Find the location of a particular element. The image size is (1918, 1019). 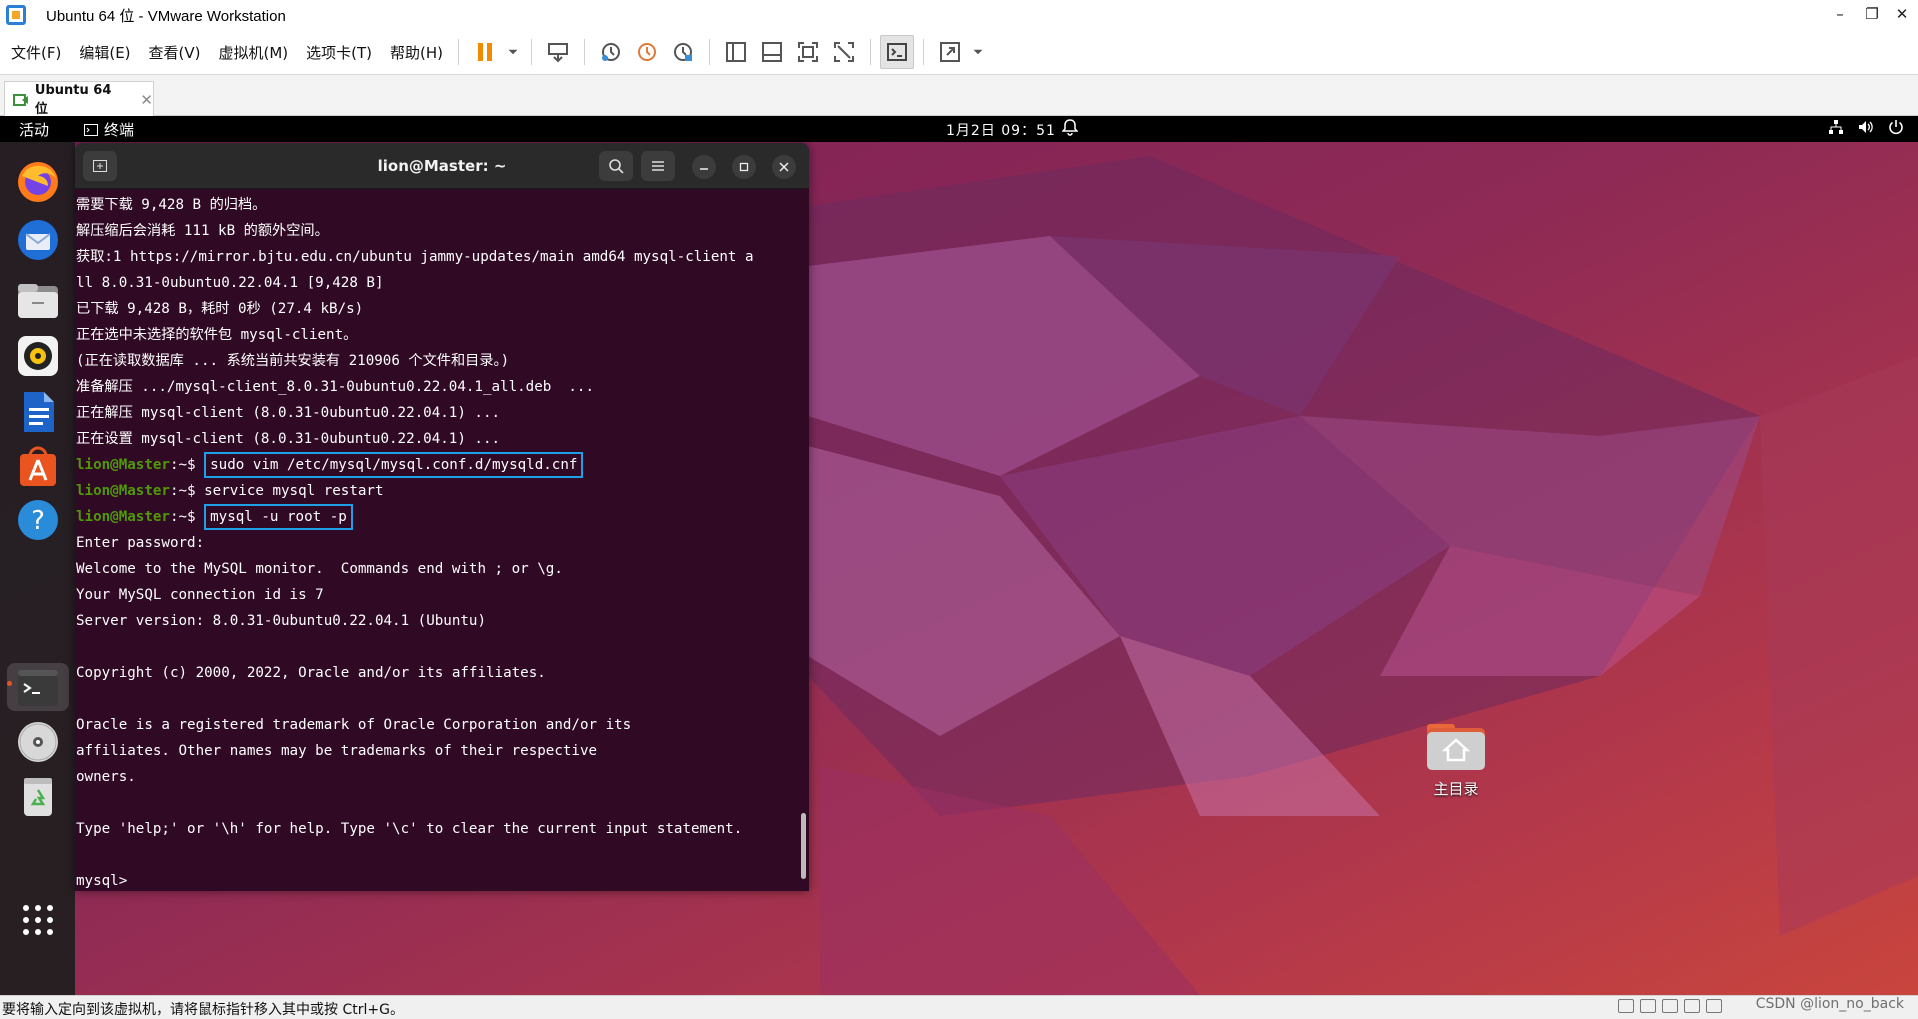

console-view-icon is located at coordinates (897, 52).